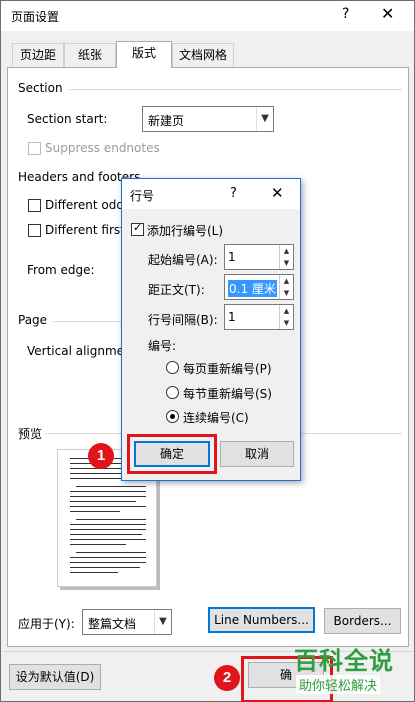  What do you see at coordinates (112, 624) in the screenshot?
I see `apply-to-value: 整篇文档` at bounding box center [112, 624].